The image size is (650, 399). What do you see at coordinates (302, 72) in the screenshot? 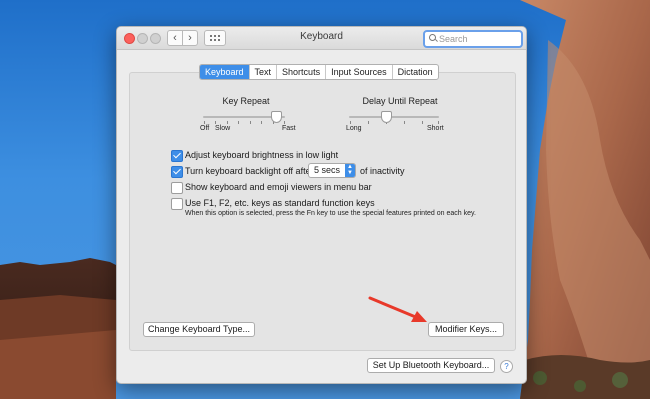
I see `tab-shortcuts: Shortcuts` at bounding box center [302, 72].